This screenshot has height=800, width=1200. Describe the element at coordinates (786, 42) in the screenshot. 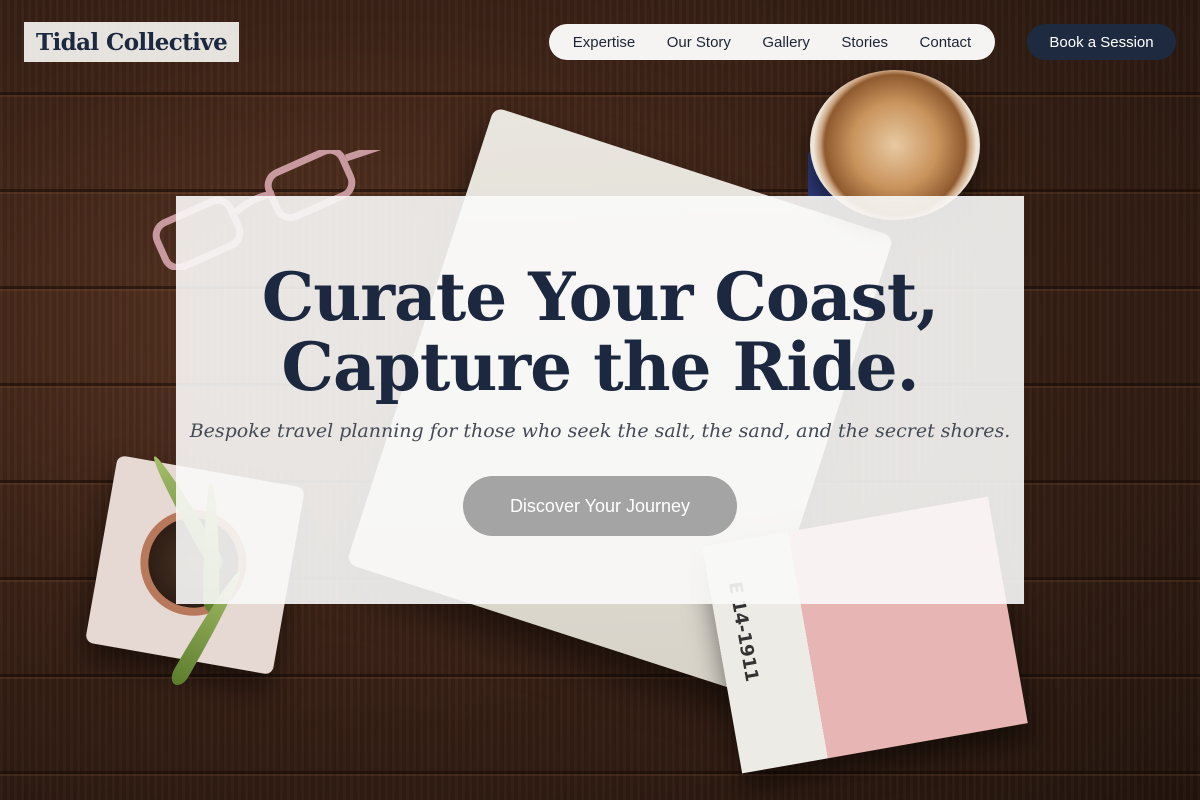

I see `nav-item-gallery: Gallery` at that location.